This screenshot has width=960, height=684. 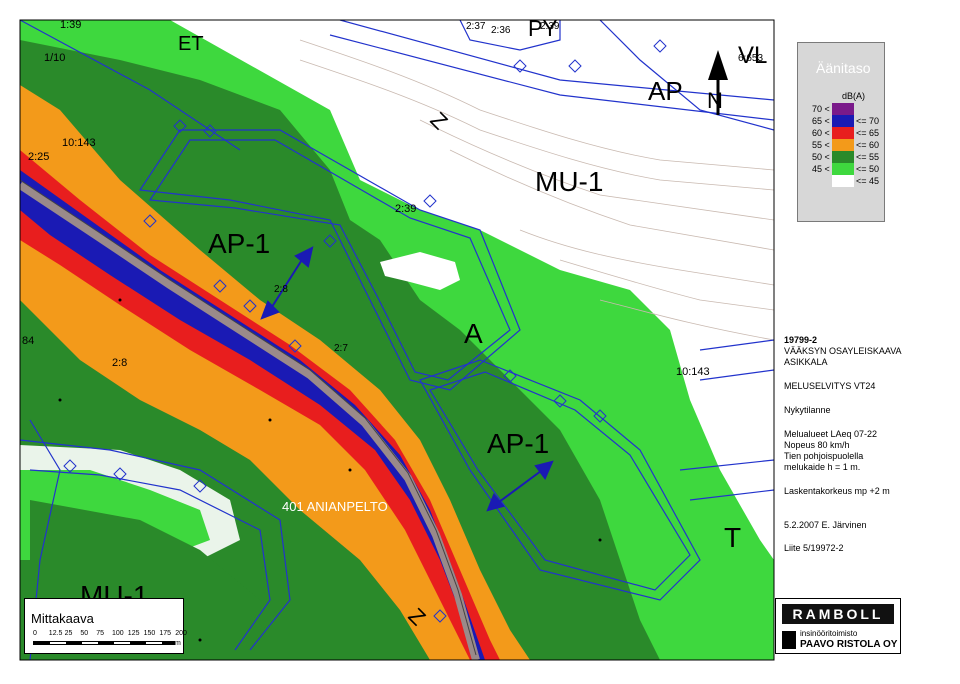 I want to click on legend-row: 50 < <= 55, so click(x=842, y=157).